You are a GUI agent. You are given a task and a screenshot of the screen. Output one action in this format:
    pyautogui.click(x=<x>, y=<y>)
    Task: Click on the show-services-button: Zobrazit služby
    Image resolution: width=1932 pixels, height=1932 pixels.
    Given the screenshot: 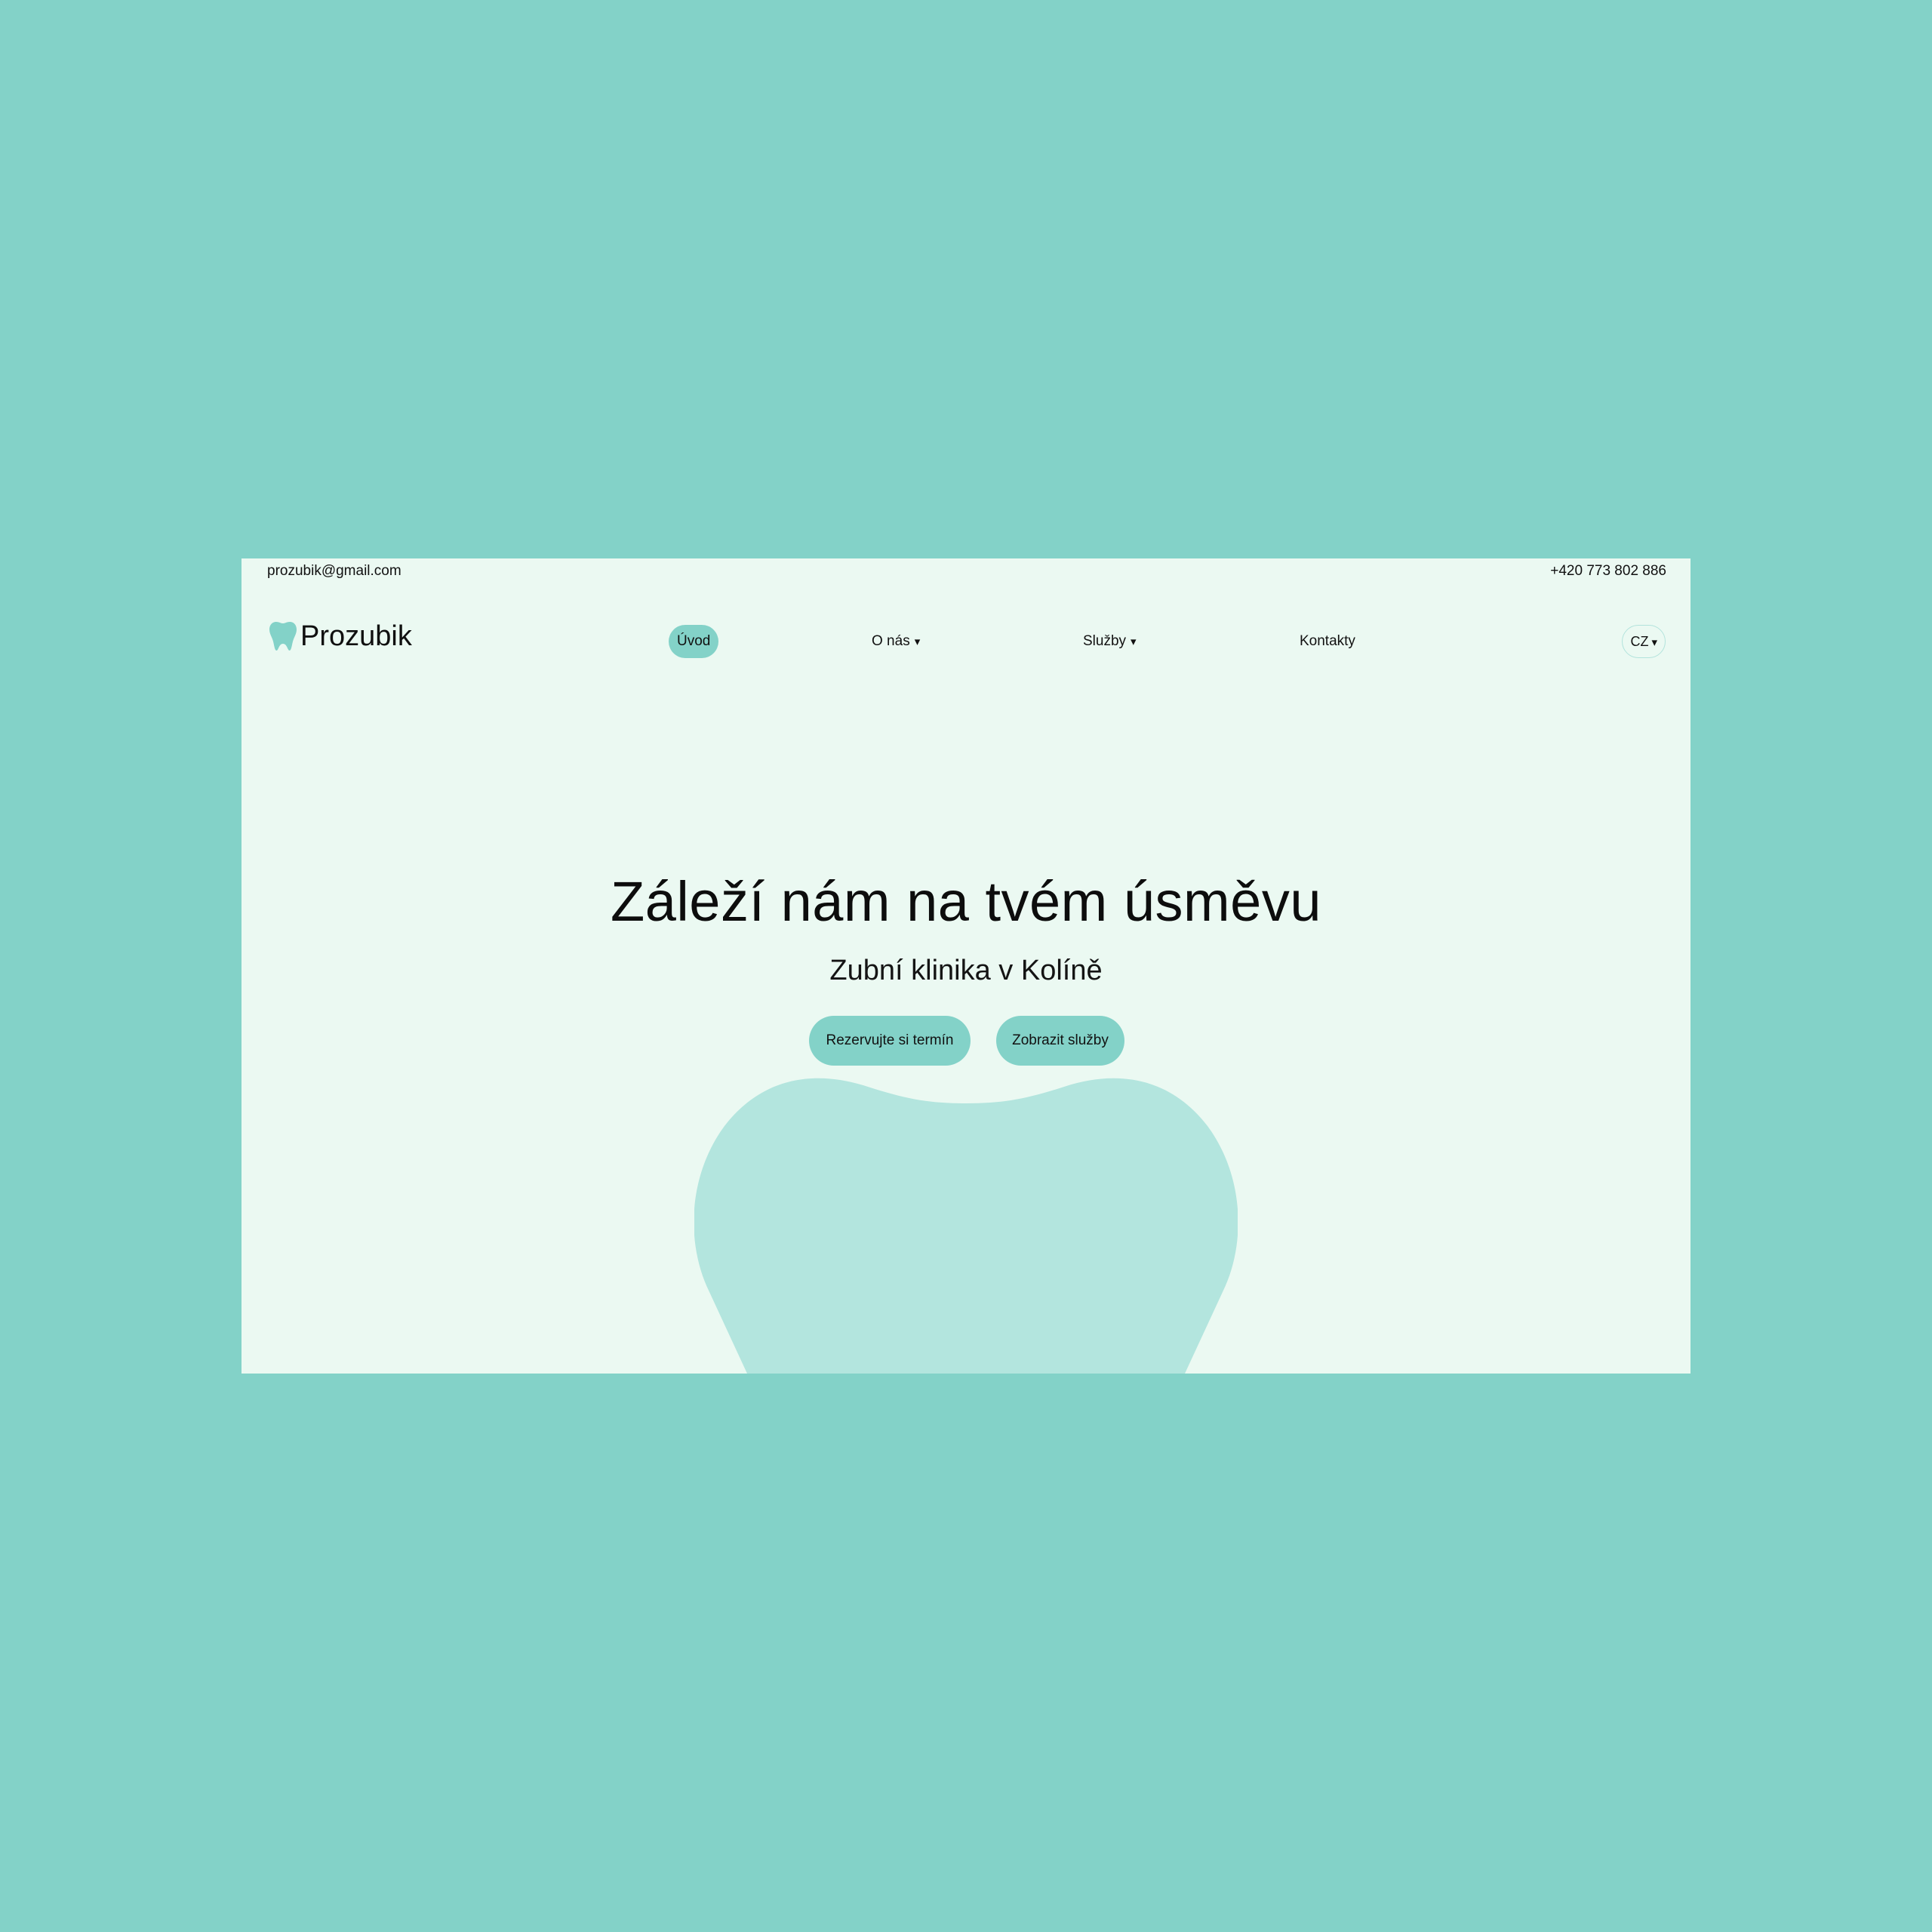 What is the action you would take?
    pyautogui.click(x=1060, y=1041)
    